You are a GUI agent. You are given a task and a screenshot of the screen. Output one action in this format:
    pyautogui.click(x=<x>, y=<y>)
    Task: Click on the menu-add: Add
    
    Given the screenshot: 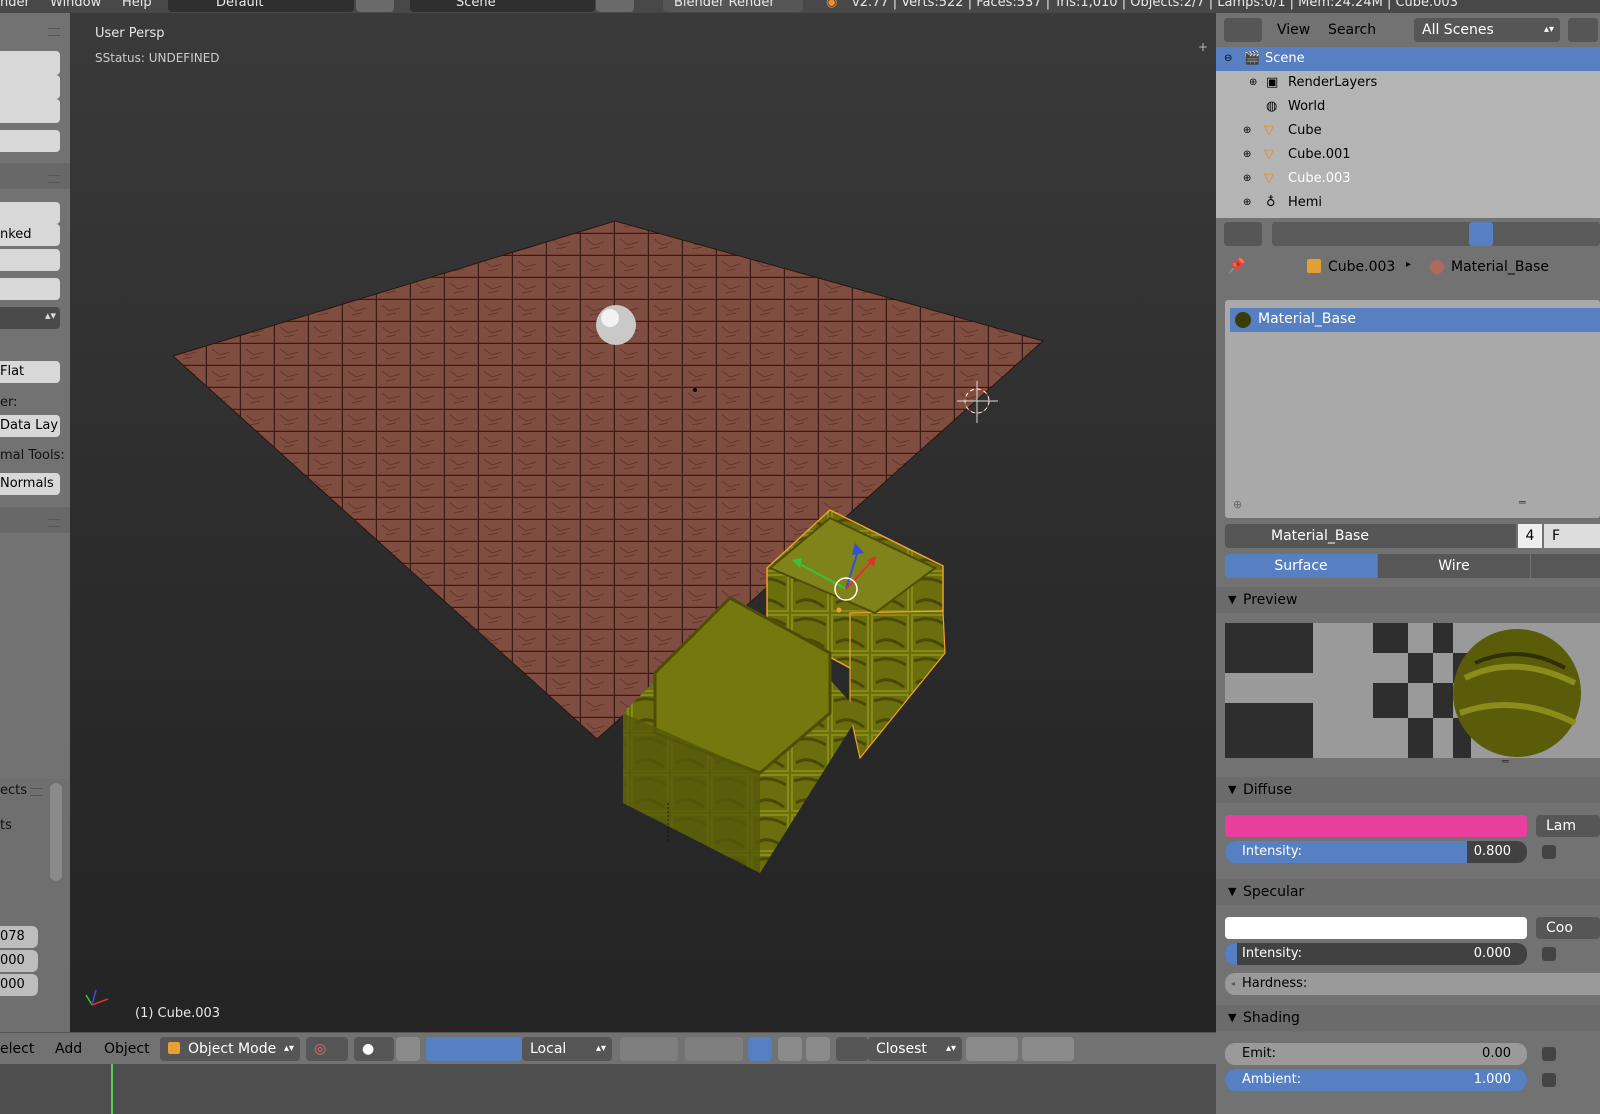 What is the action you would take?
    pyautogui.click(x=68, y=1049)
    